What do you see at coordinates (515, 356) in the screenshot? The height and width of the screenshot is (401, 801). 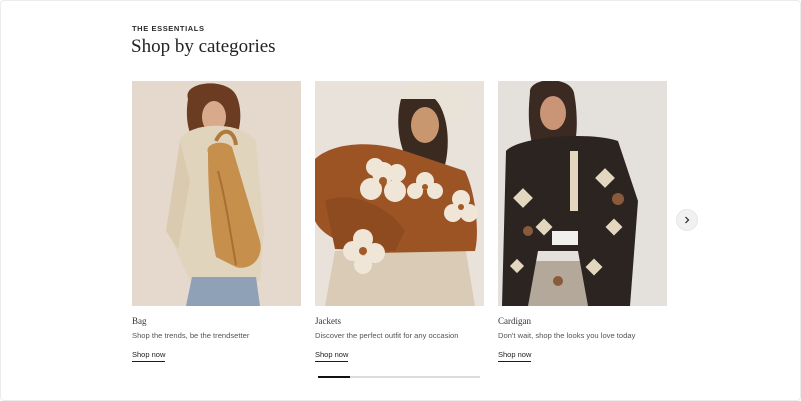 I see `shop-now-link-cardigan: Shop now` at bounding box center [515, 356].